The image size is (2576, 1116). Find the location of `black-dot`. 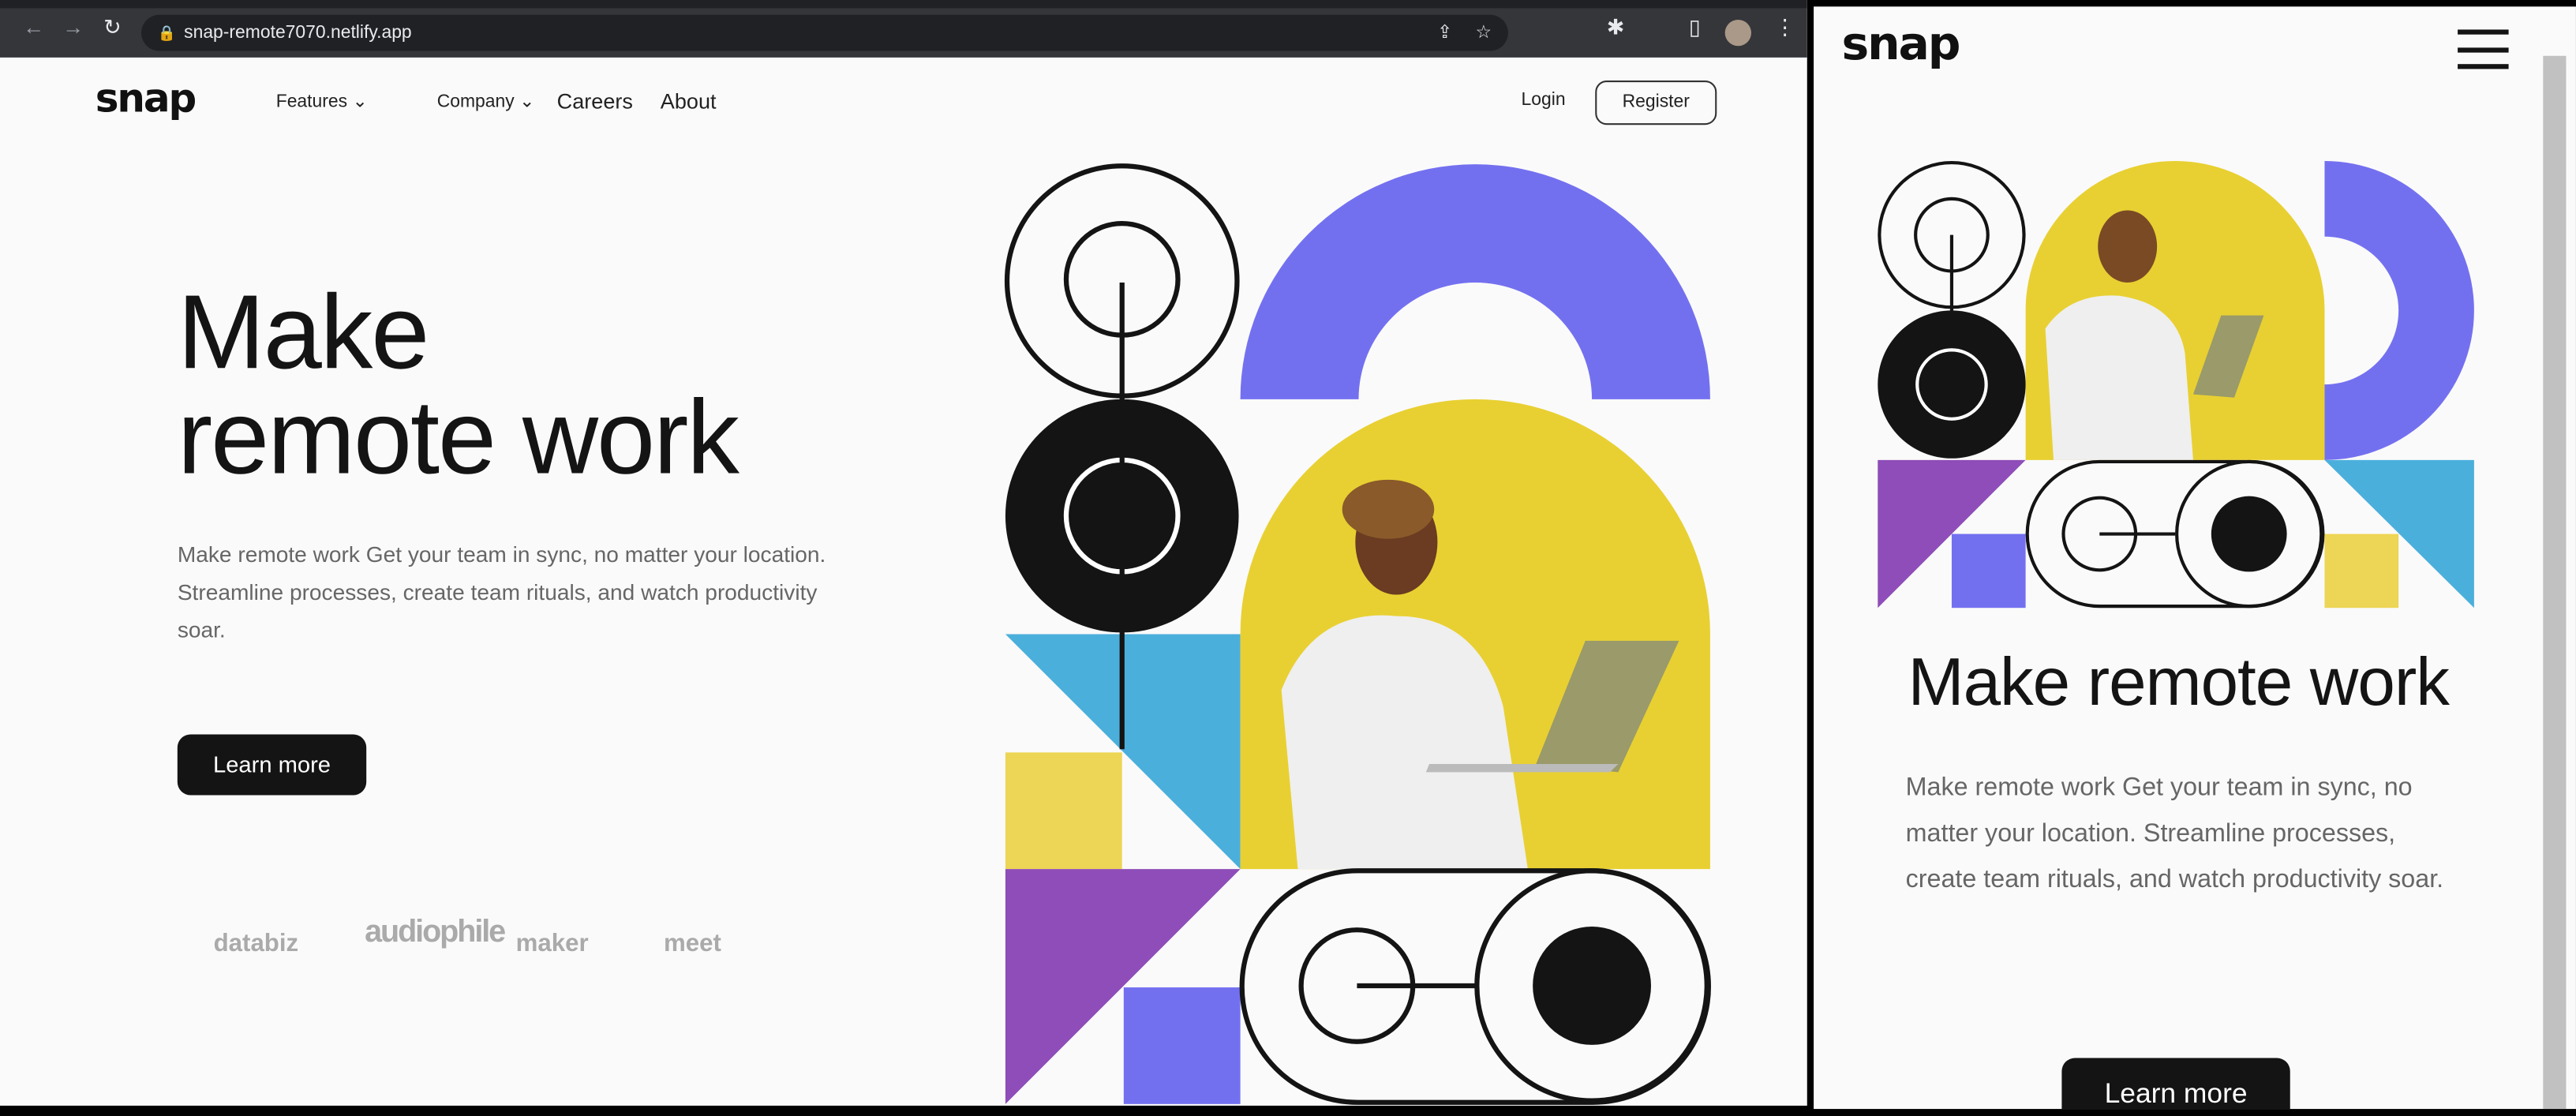

black-dot is located at coordinates (1592, 986).